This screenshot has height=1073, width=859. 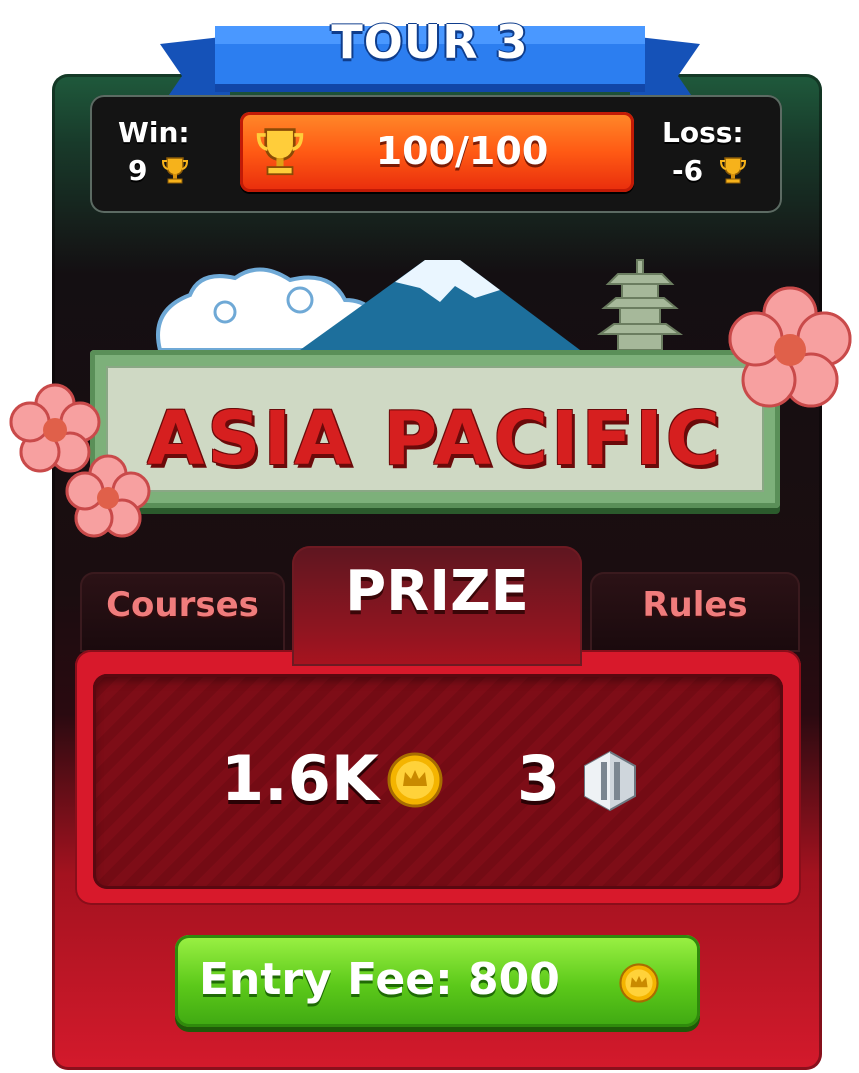 I want to click on region-title: ASIA PACIFIC, so click(x=435, y=439).